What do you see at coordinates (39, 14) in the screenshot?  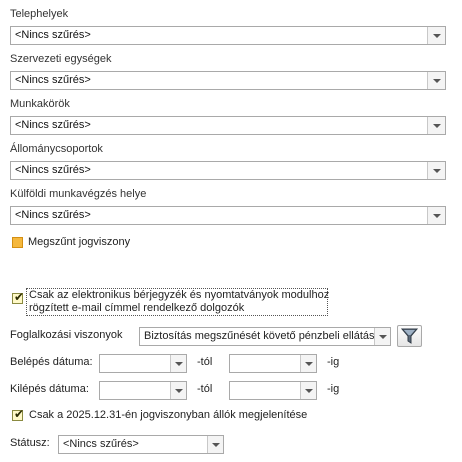 I see `telephelyek-label: Telephelyek` at bounding box center [39, 14].